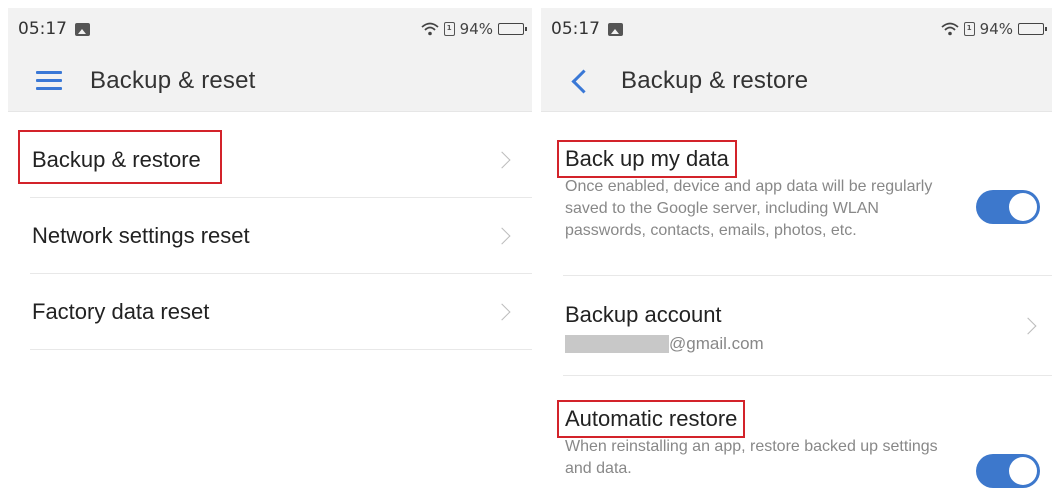 The width and height of the screenshot is (1052, 497). What do you see at coordinates (716, 343) in the screenshot?
I see `email-suffix: @gmail.com` at bounding box center [716, 343].